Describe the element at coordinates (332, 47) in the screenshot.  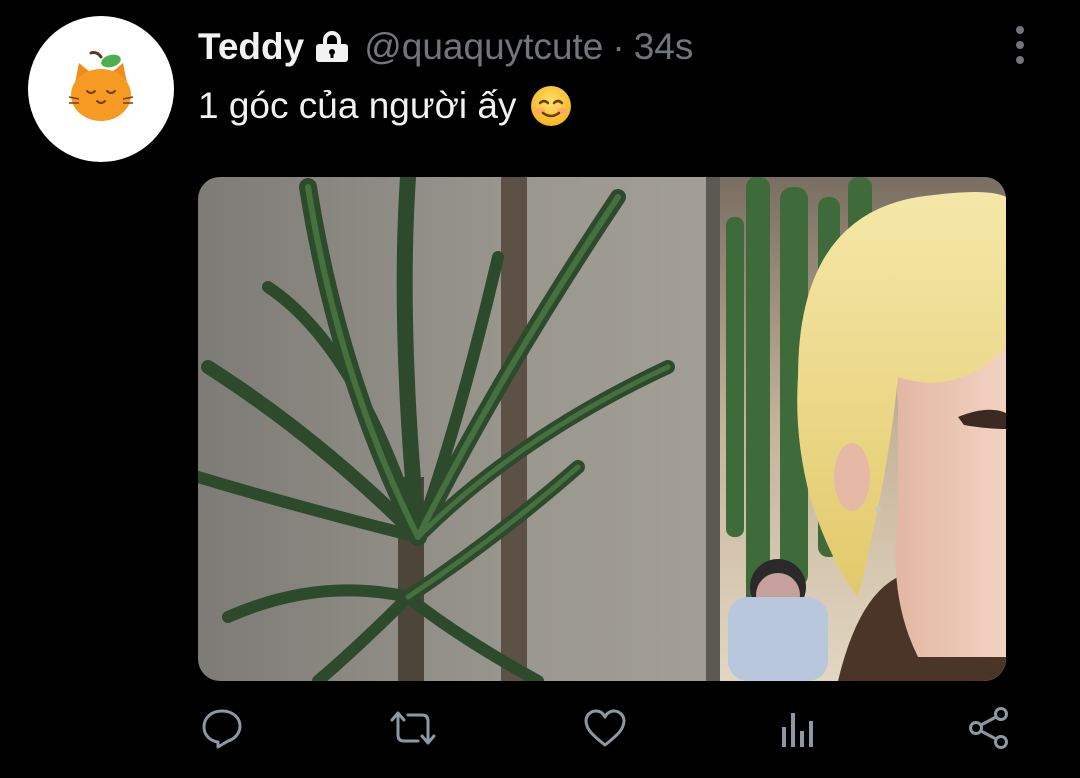
I see `lock-icon` at that location.